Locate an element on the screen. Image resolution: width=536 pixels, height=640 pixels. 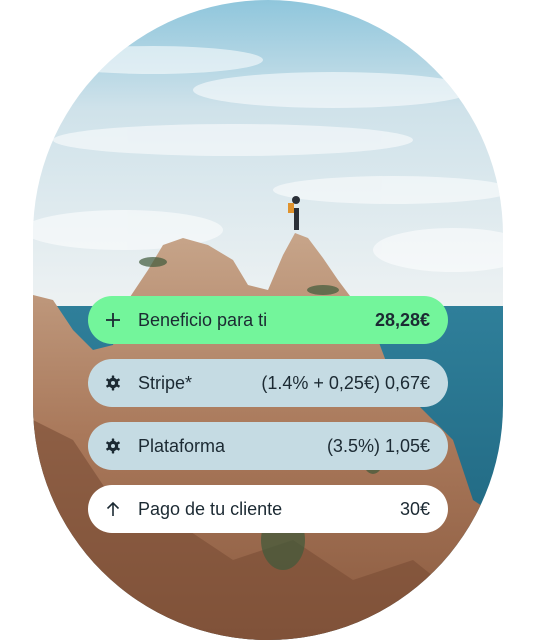
profit-label: Beneficio para ti is located at coordinates (203, 319).